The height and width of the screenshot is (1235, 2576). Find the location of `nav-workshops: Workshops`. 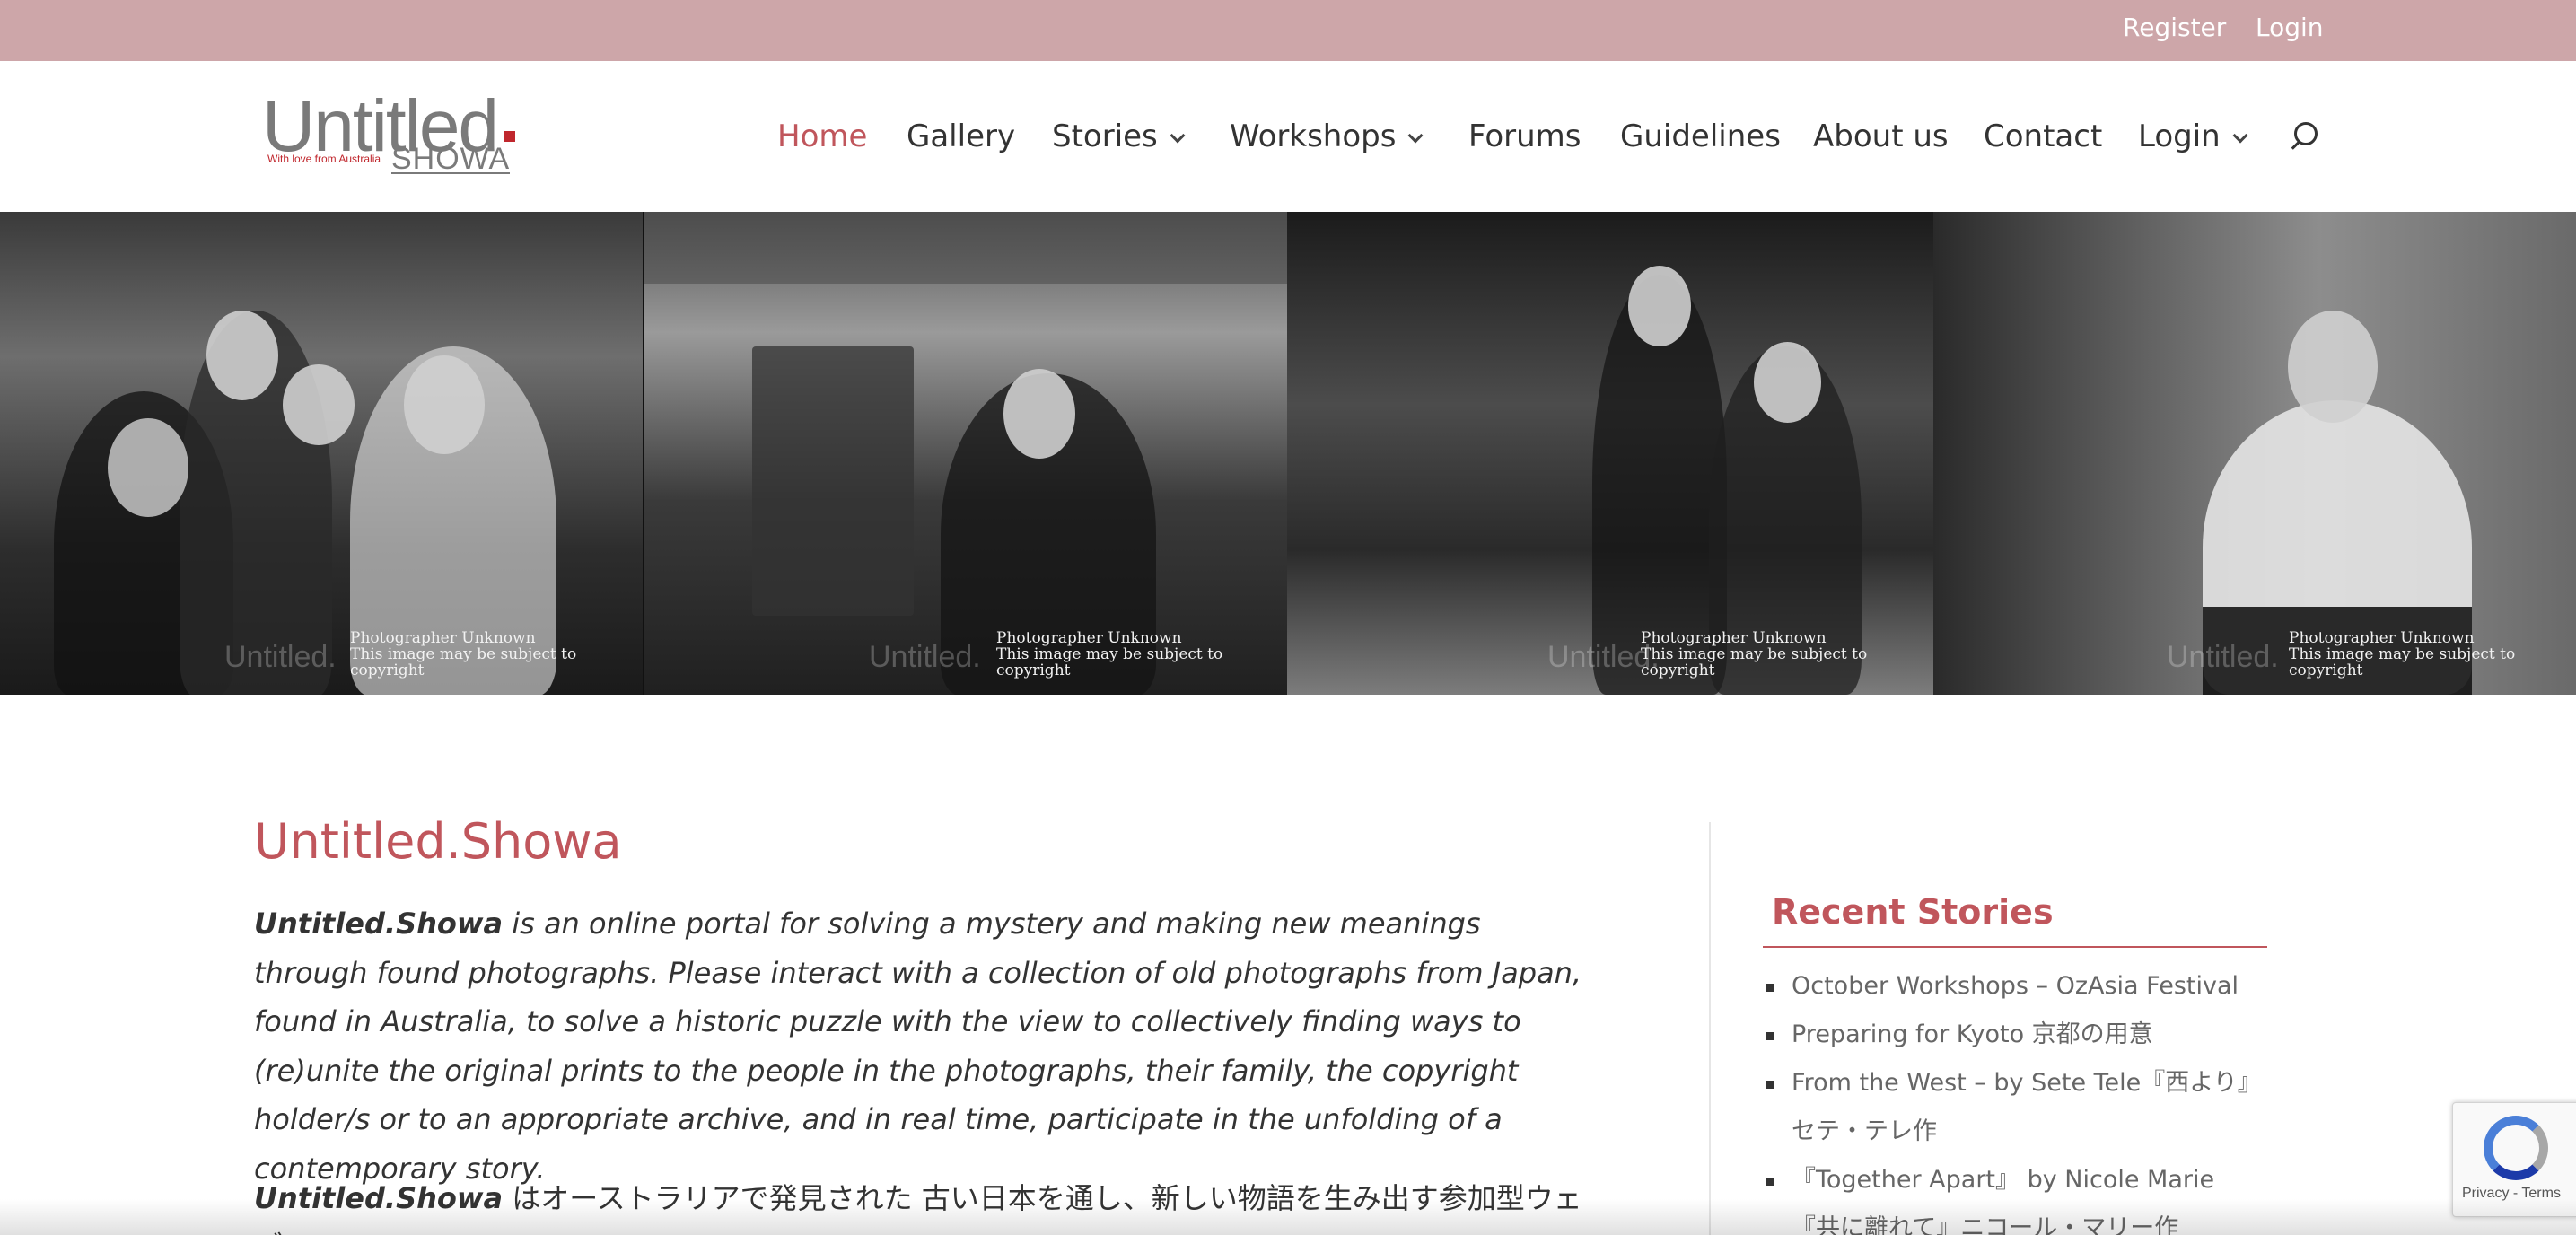

nav-workshops: Workshops is located at coordinates (1327, 136).